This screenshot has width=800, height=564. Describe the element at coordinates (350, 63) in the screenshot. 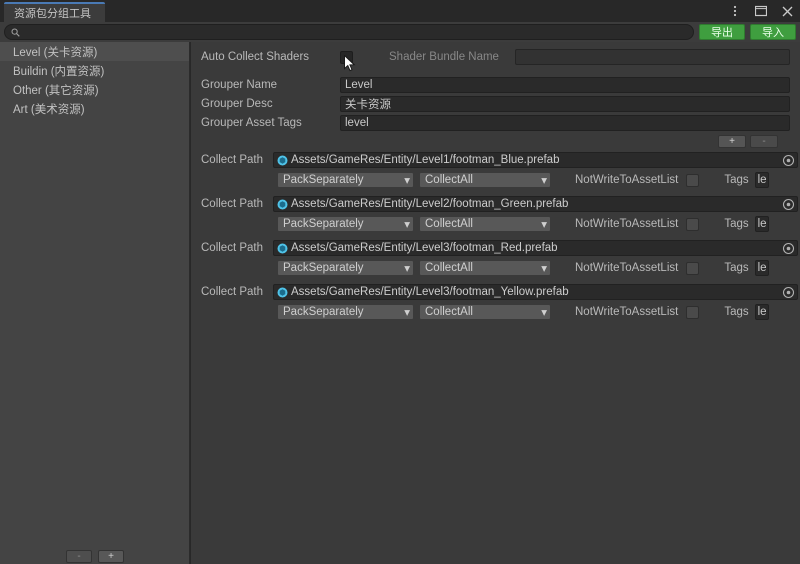

I see `mouse-cursor` at that location.